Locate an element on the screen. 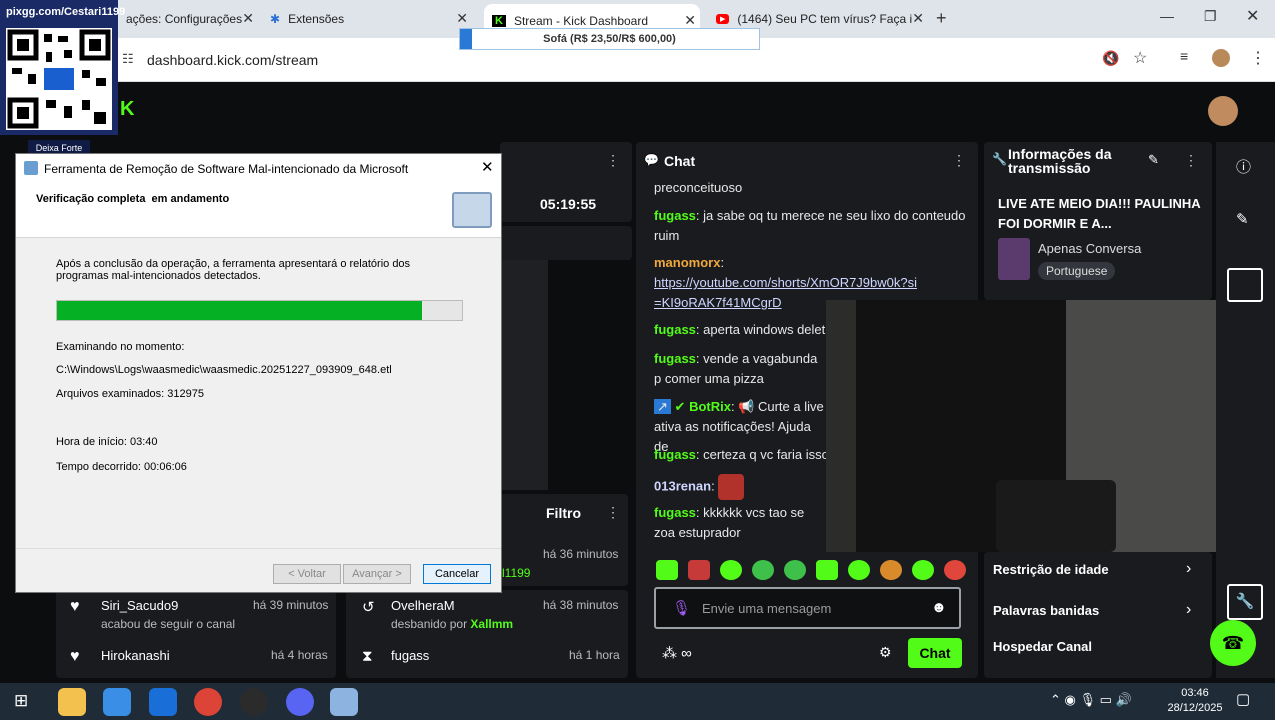 This screenshot has height=720, width=1275. system-tray-icons: ⌃ ◉ 🎙 ▭ 🔊 is located at coordinates (1091, 700).